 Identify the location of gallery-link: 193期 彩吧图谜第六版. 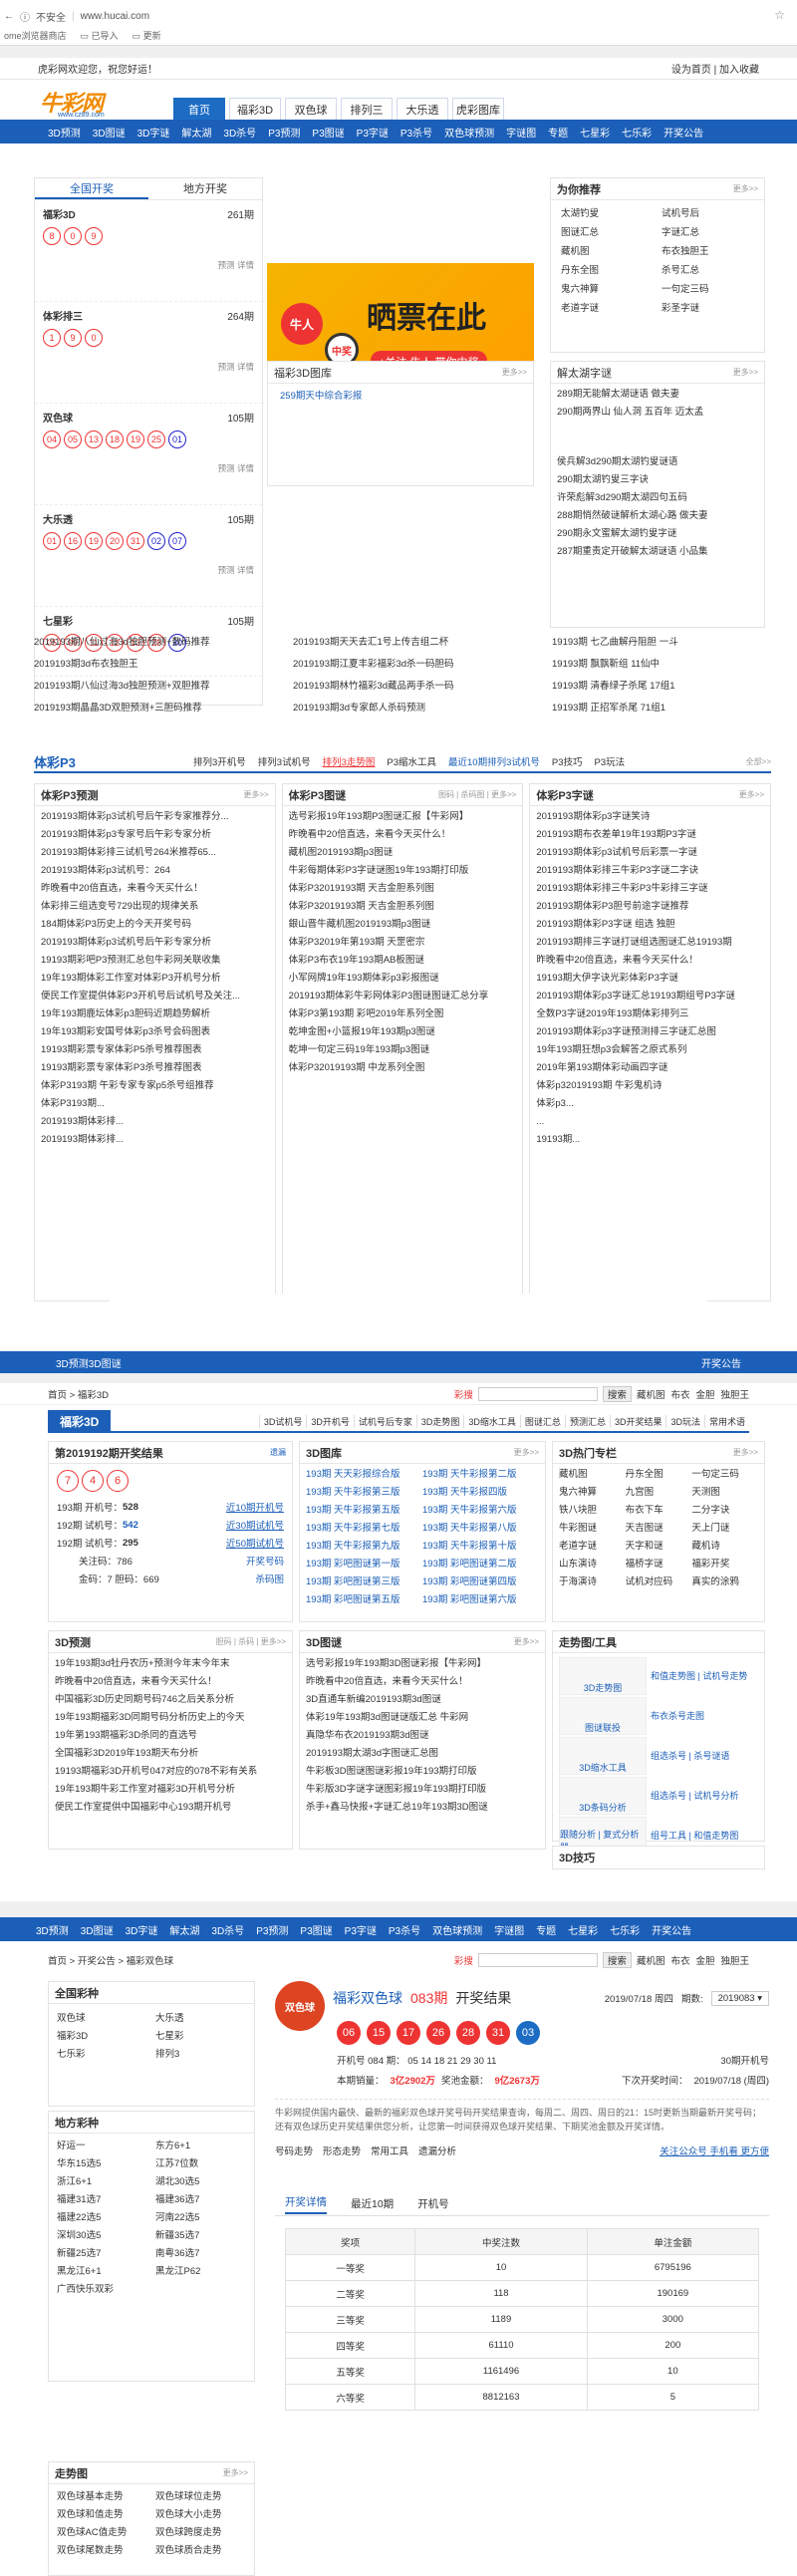
(480, 1600).